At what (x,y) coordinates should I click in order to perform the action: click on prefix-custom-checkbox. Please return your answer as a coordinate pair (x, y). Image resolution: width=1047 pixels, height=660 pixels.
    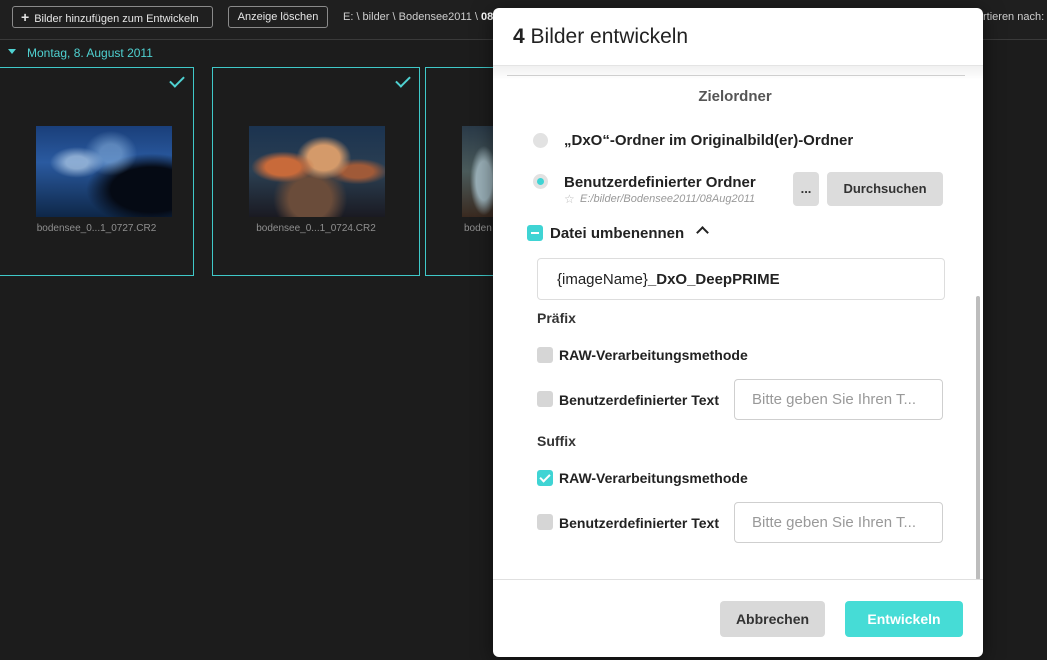
    Looking at the image, I should click on (545, 399).